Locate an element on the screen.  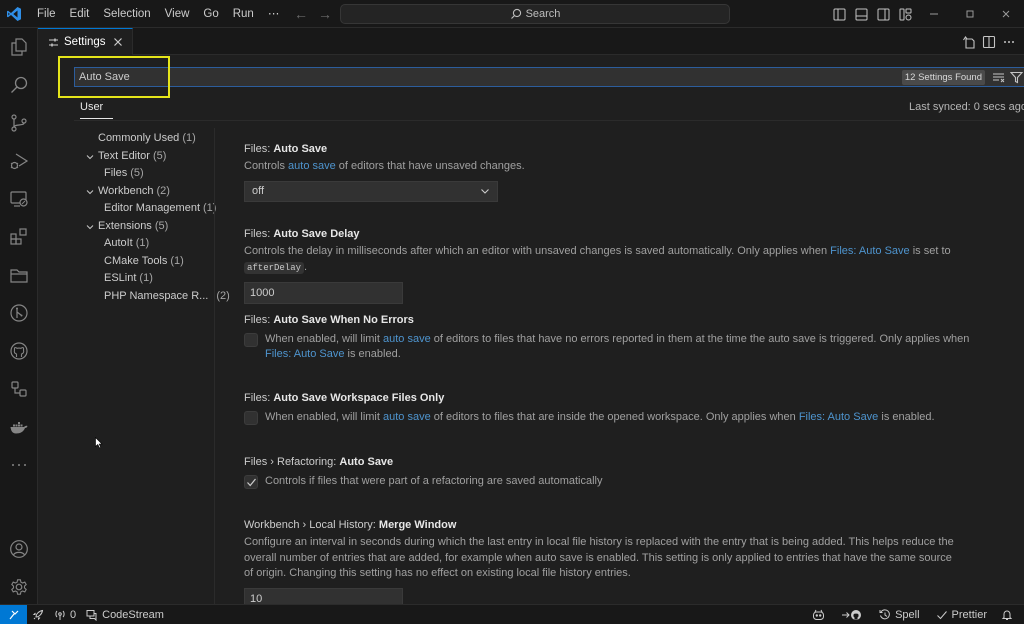
tab-label: Settings is located at coordinates (85, 42).